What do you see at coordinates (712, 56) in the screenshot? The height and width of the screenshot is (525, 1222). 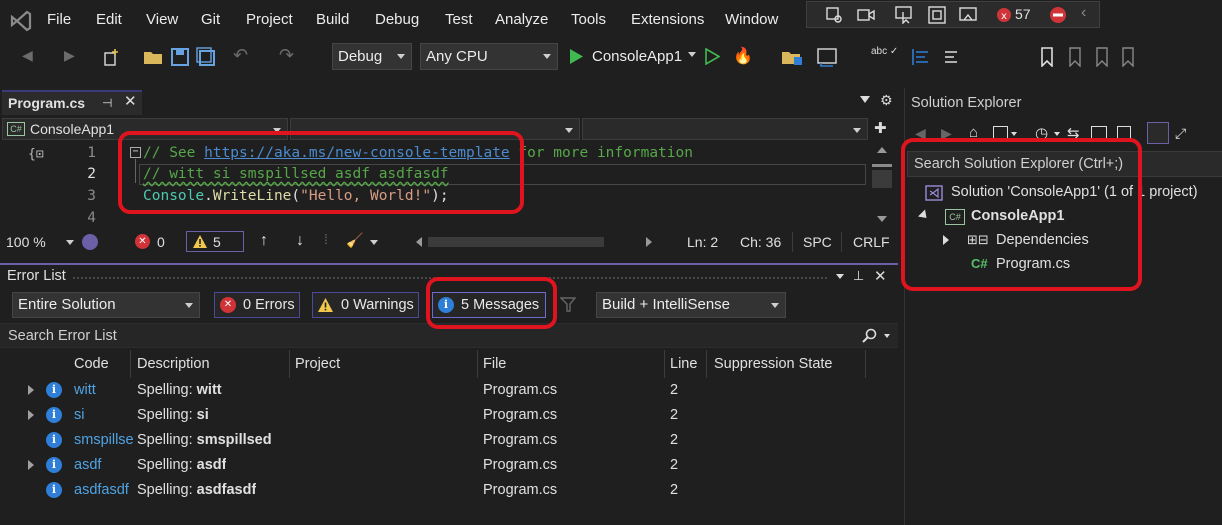 I see `start-without-debugging-icon` at bounding box center [712, 56].